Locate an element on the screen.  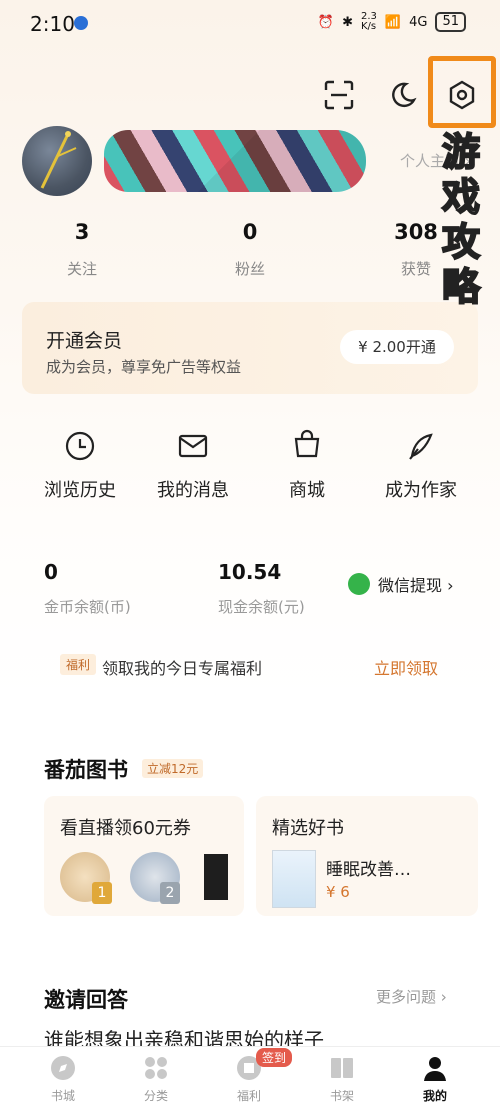
rank-badge-2: 2 is located at coordinates (170, 893).